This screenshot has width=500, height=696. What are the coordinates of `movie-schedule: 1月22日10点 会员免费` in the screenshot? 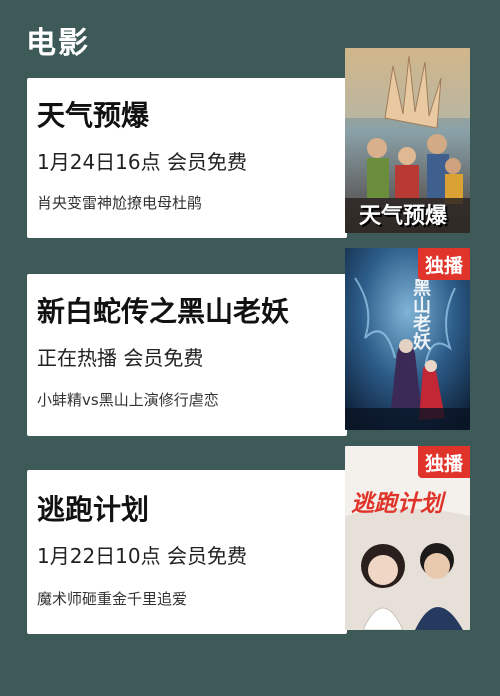 It's located at (142, 556).